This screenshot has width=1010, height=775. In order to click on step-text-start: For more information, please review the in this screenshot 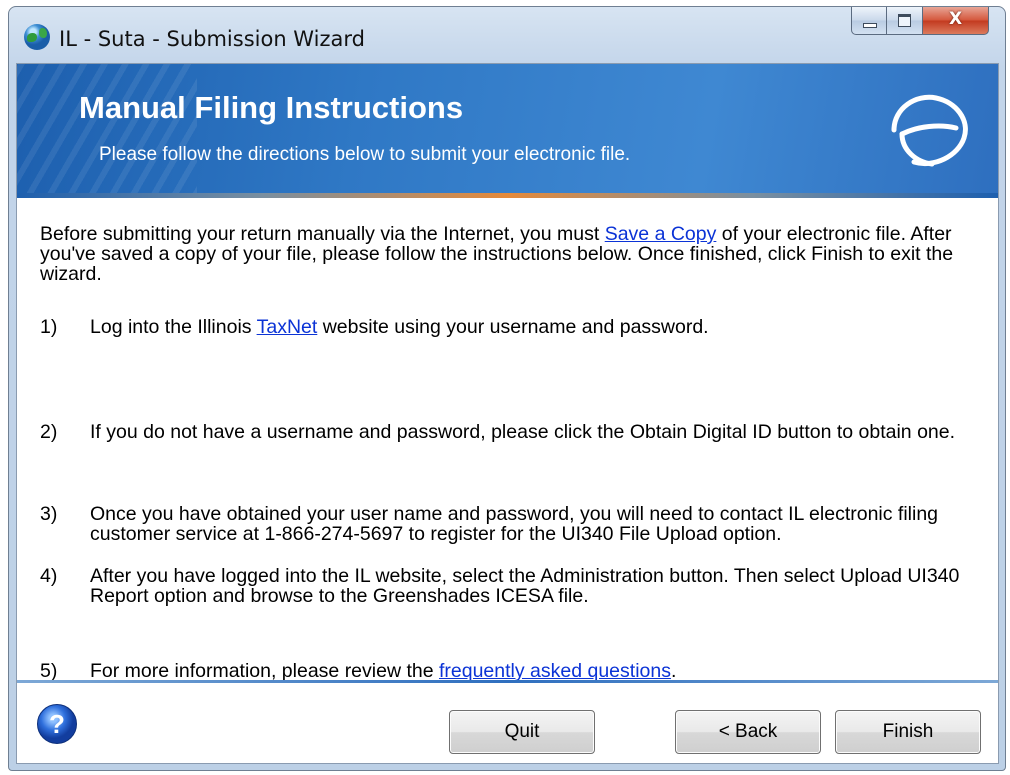, I will do `click(264, 671)`.